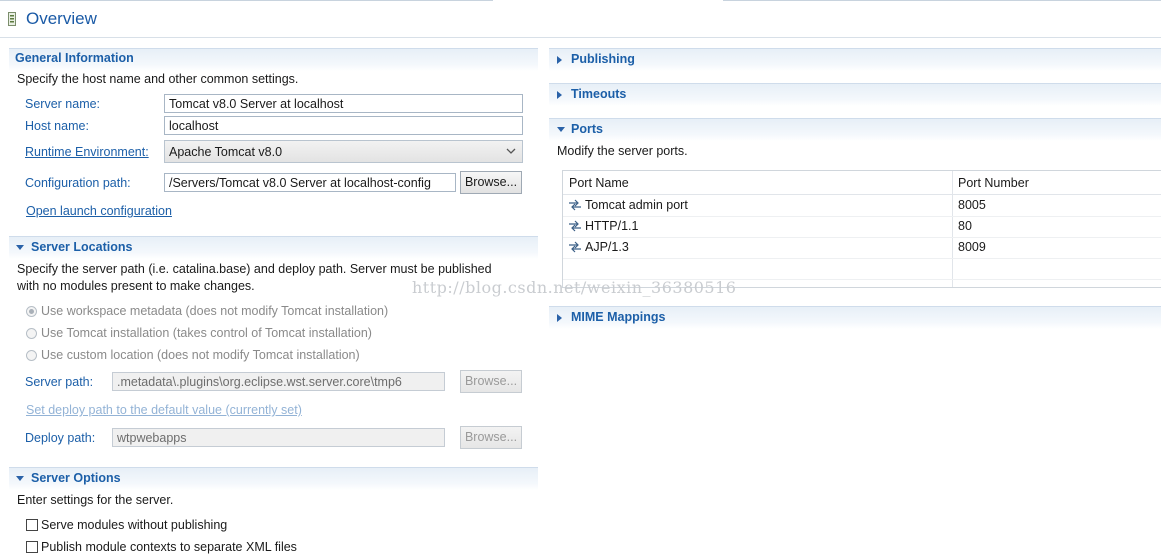  What do you see at coordinates (972, 247) in the screenshot?
I see `table-row-port-number: 8009` at bounding box center [972, 247].